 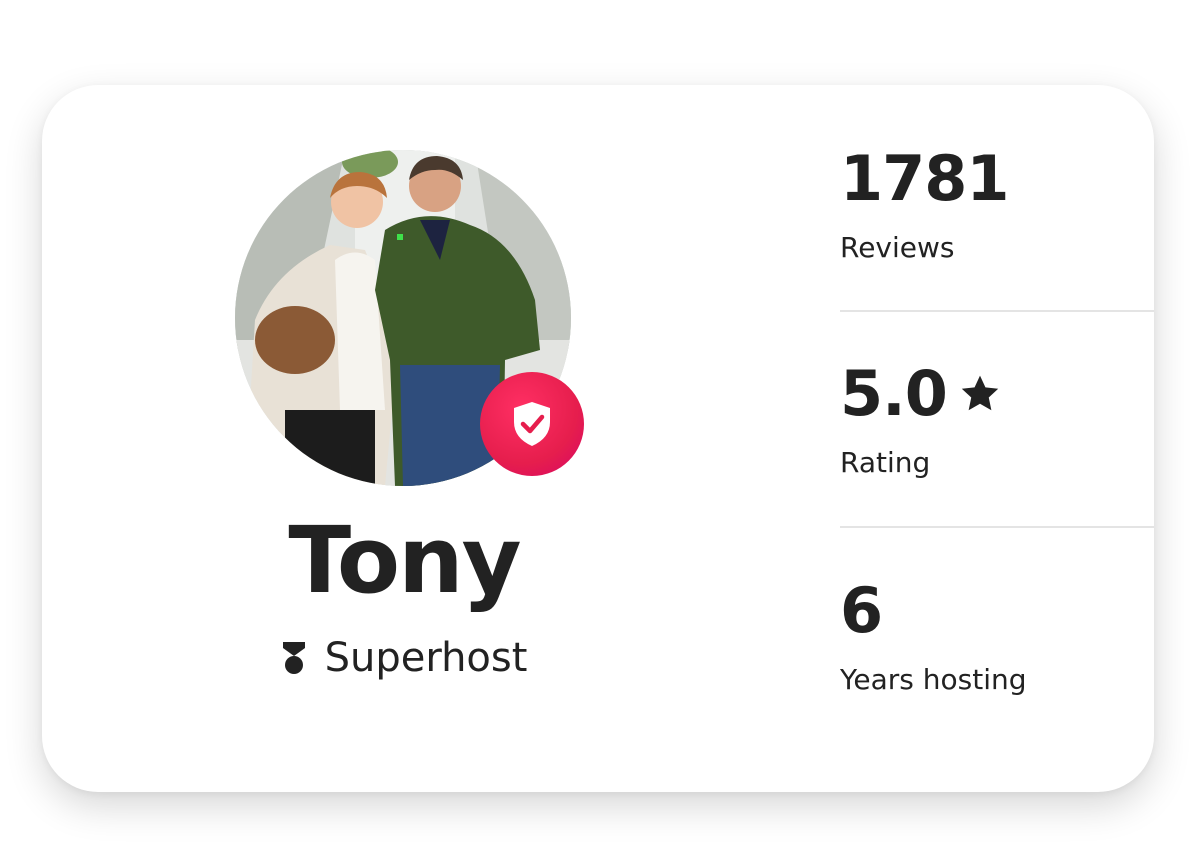 I want to click on stat-reviews: 1781 Reviews, so click(x=997, y=205).